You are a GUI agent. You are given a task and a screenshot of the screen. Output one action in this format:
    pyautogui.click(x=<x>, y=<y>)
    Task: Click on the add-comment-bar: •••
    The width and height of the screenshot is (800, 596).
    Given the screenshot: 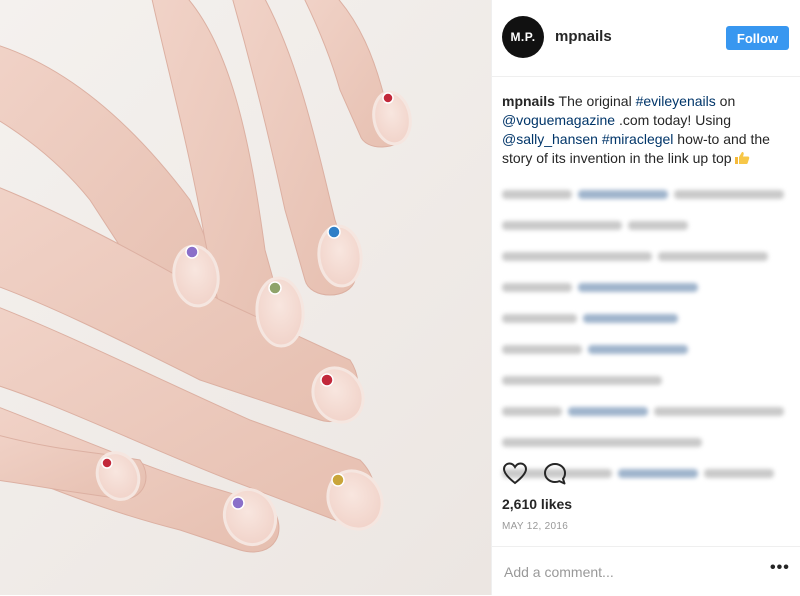 What is the action you would take?
    pyautogui.click(x=646, y=571)
    